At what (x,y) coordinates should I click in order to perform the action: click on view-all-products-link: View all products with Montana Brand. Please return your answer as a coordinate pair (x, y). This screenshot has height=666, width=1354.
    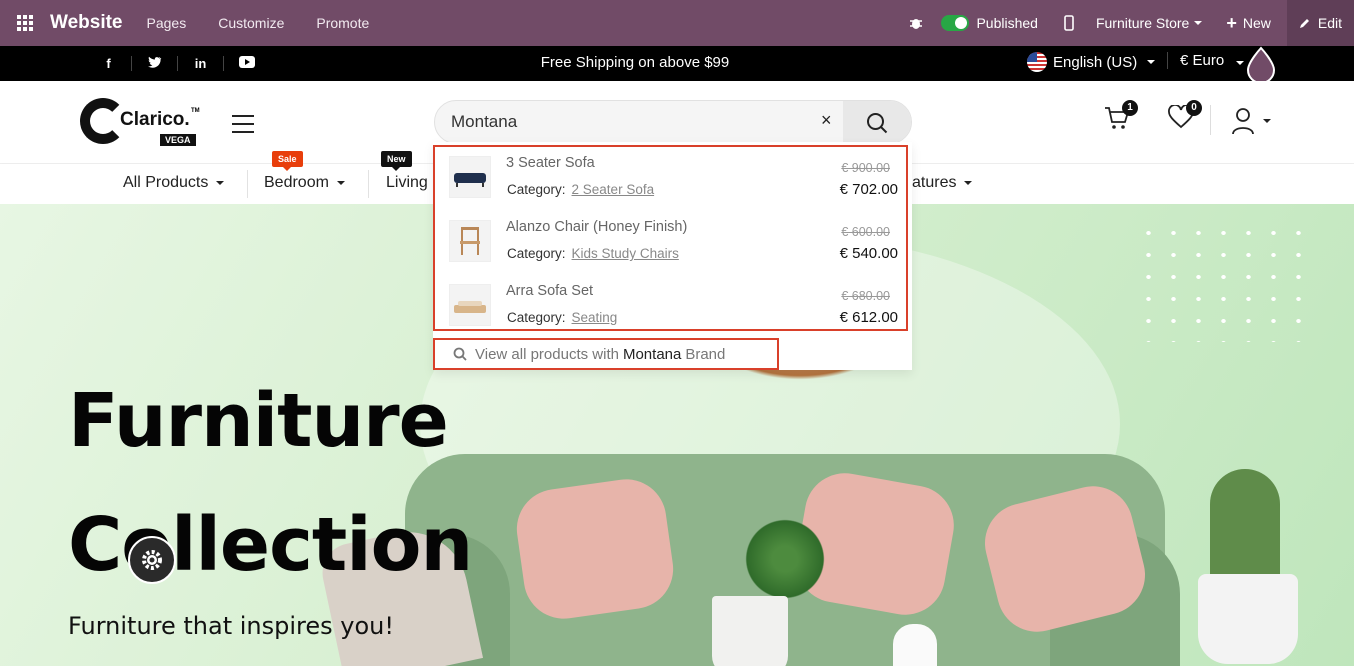
    Looking at the image, I should click on (606, 354).